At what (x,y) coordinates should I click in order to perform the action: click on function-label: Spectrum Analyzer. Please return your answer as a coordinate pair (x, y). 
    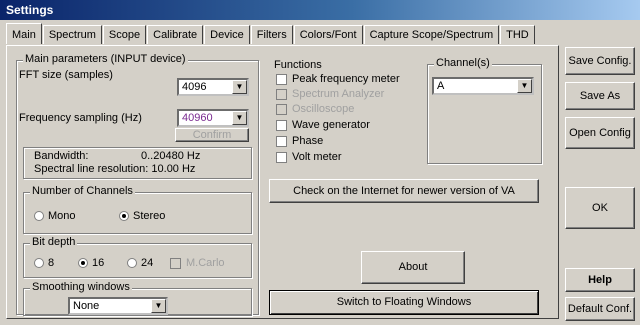
    Looking at the image, I should click on (338, 94).